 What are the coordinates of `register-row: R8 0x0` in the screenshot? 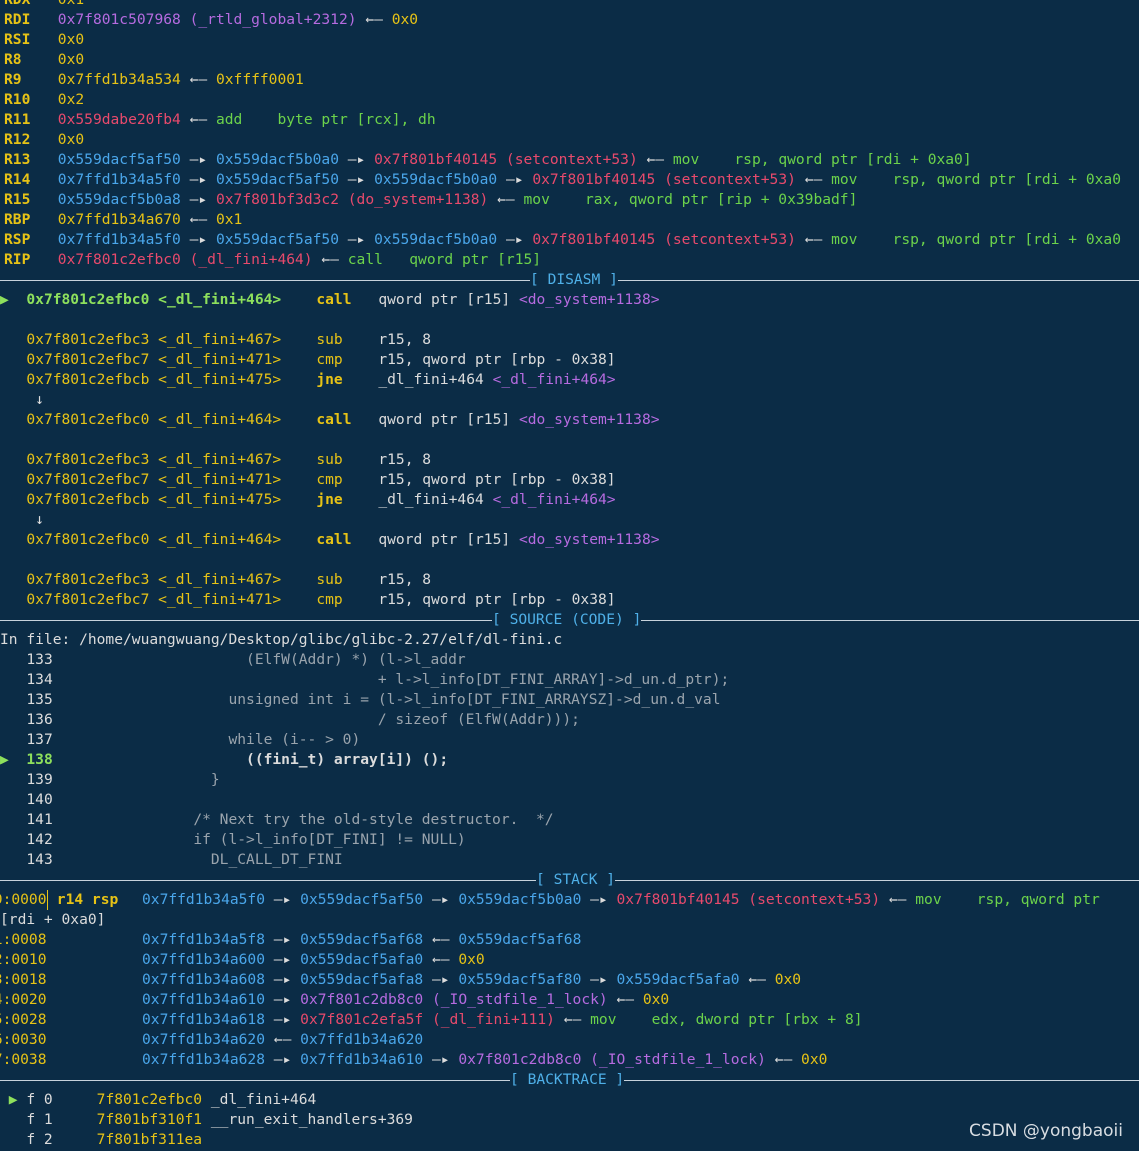 It's located at (569, 60).